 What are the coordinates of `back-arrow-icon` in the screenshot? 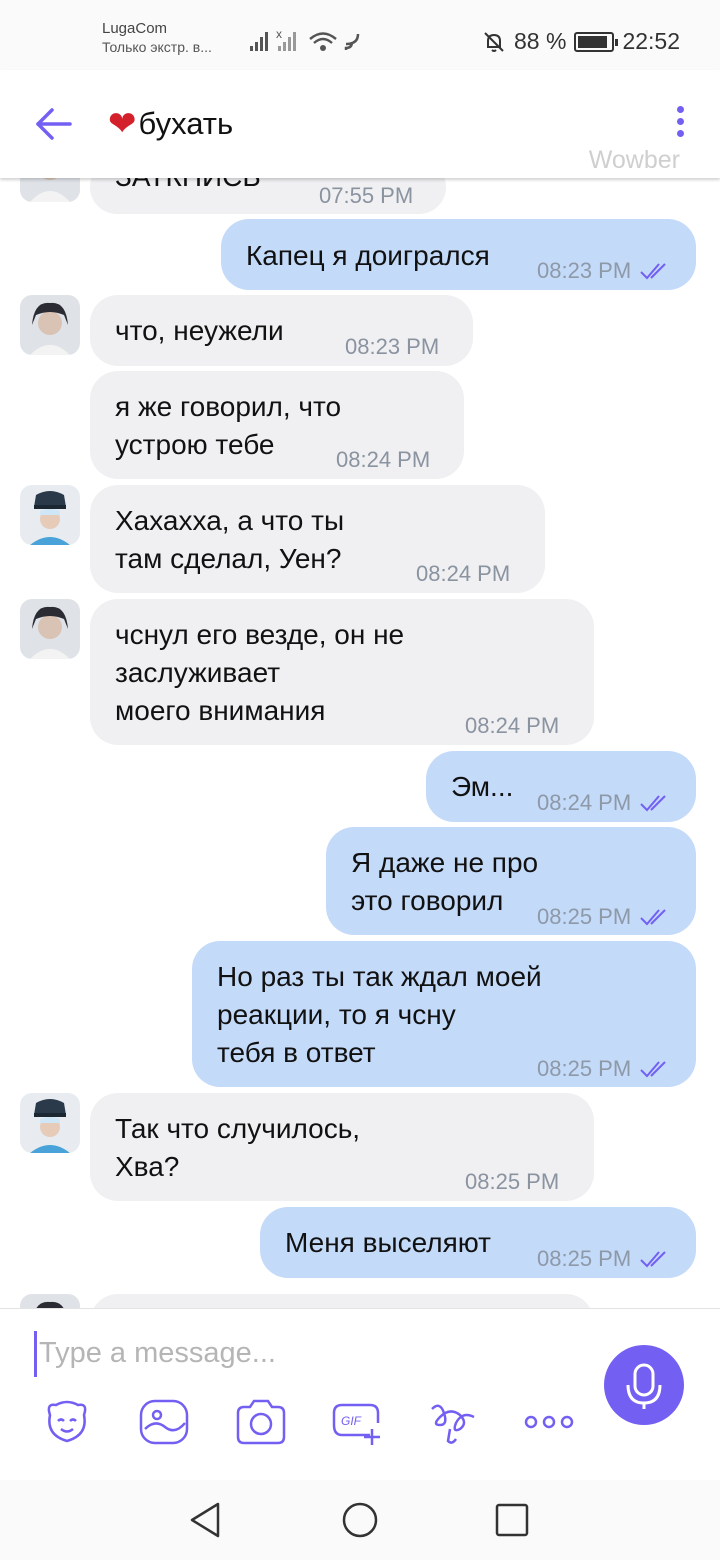 It's located at (54, 124).